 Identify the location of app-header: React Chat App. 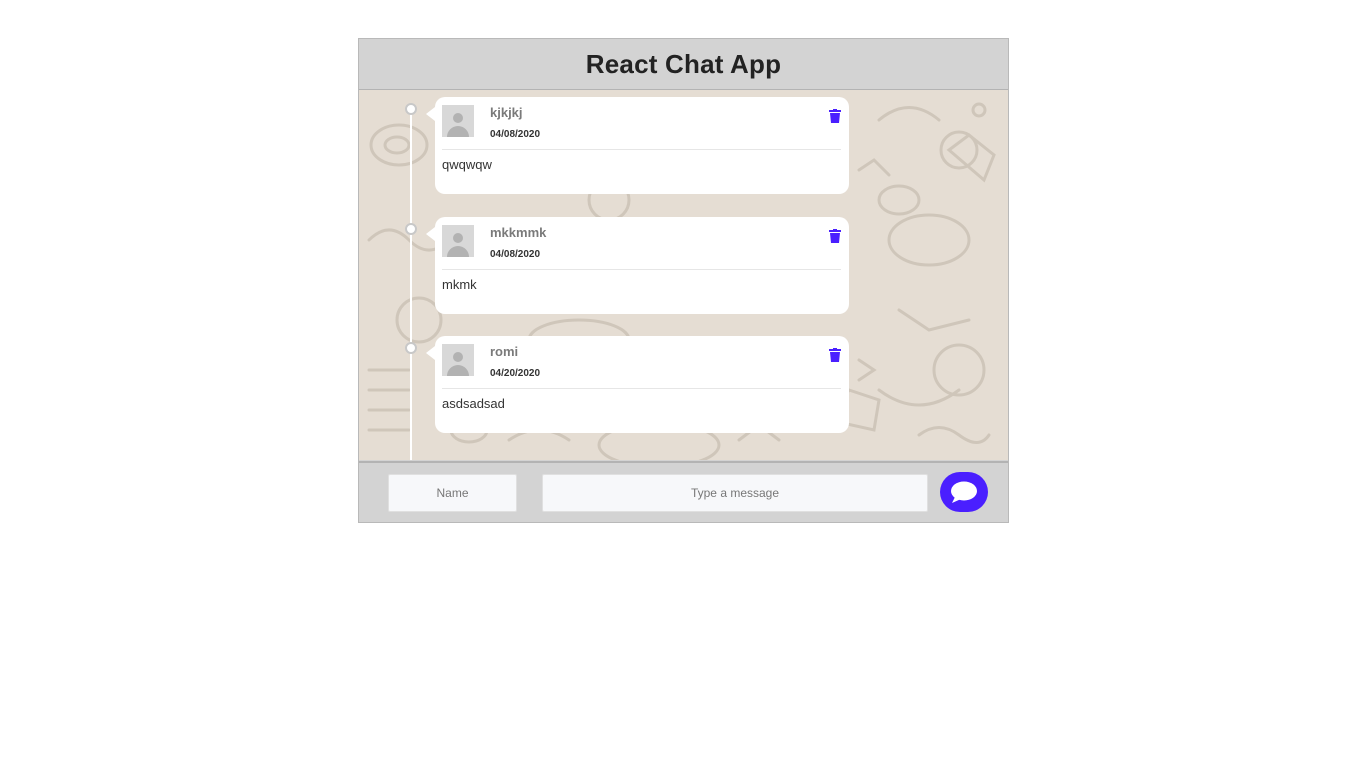
(683, 64).